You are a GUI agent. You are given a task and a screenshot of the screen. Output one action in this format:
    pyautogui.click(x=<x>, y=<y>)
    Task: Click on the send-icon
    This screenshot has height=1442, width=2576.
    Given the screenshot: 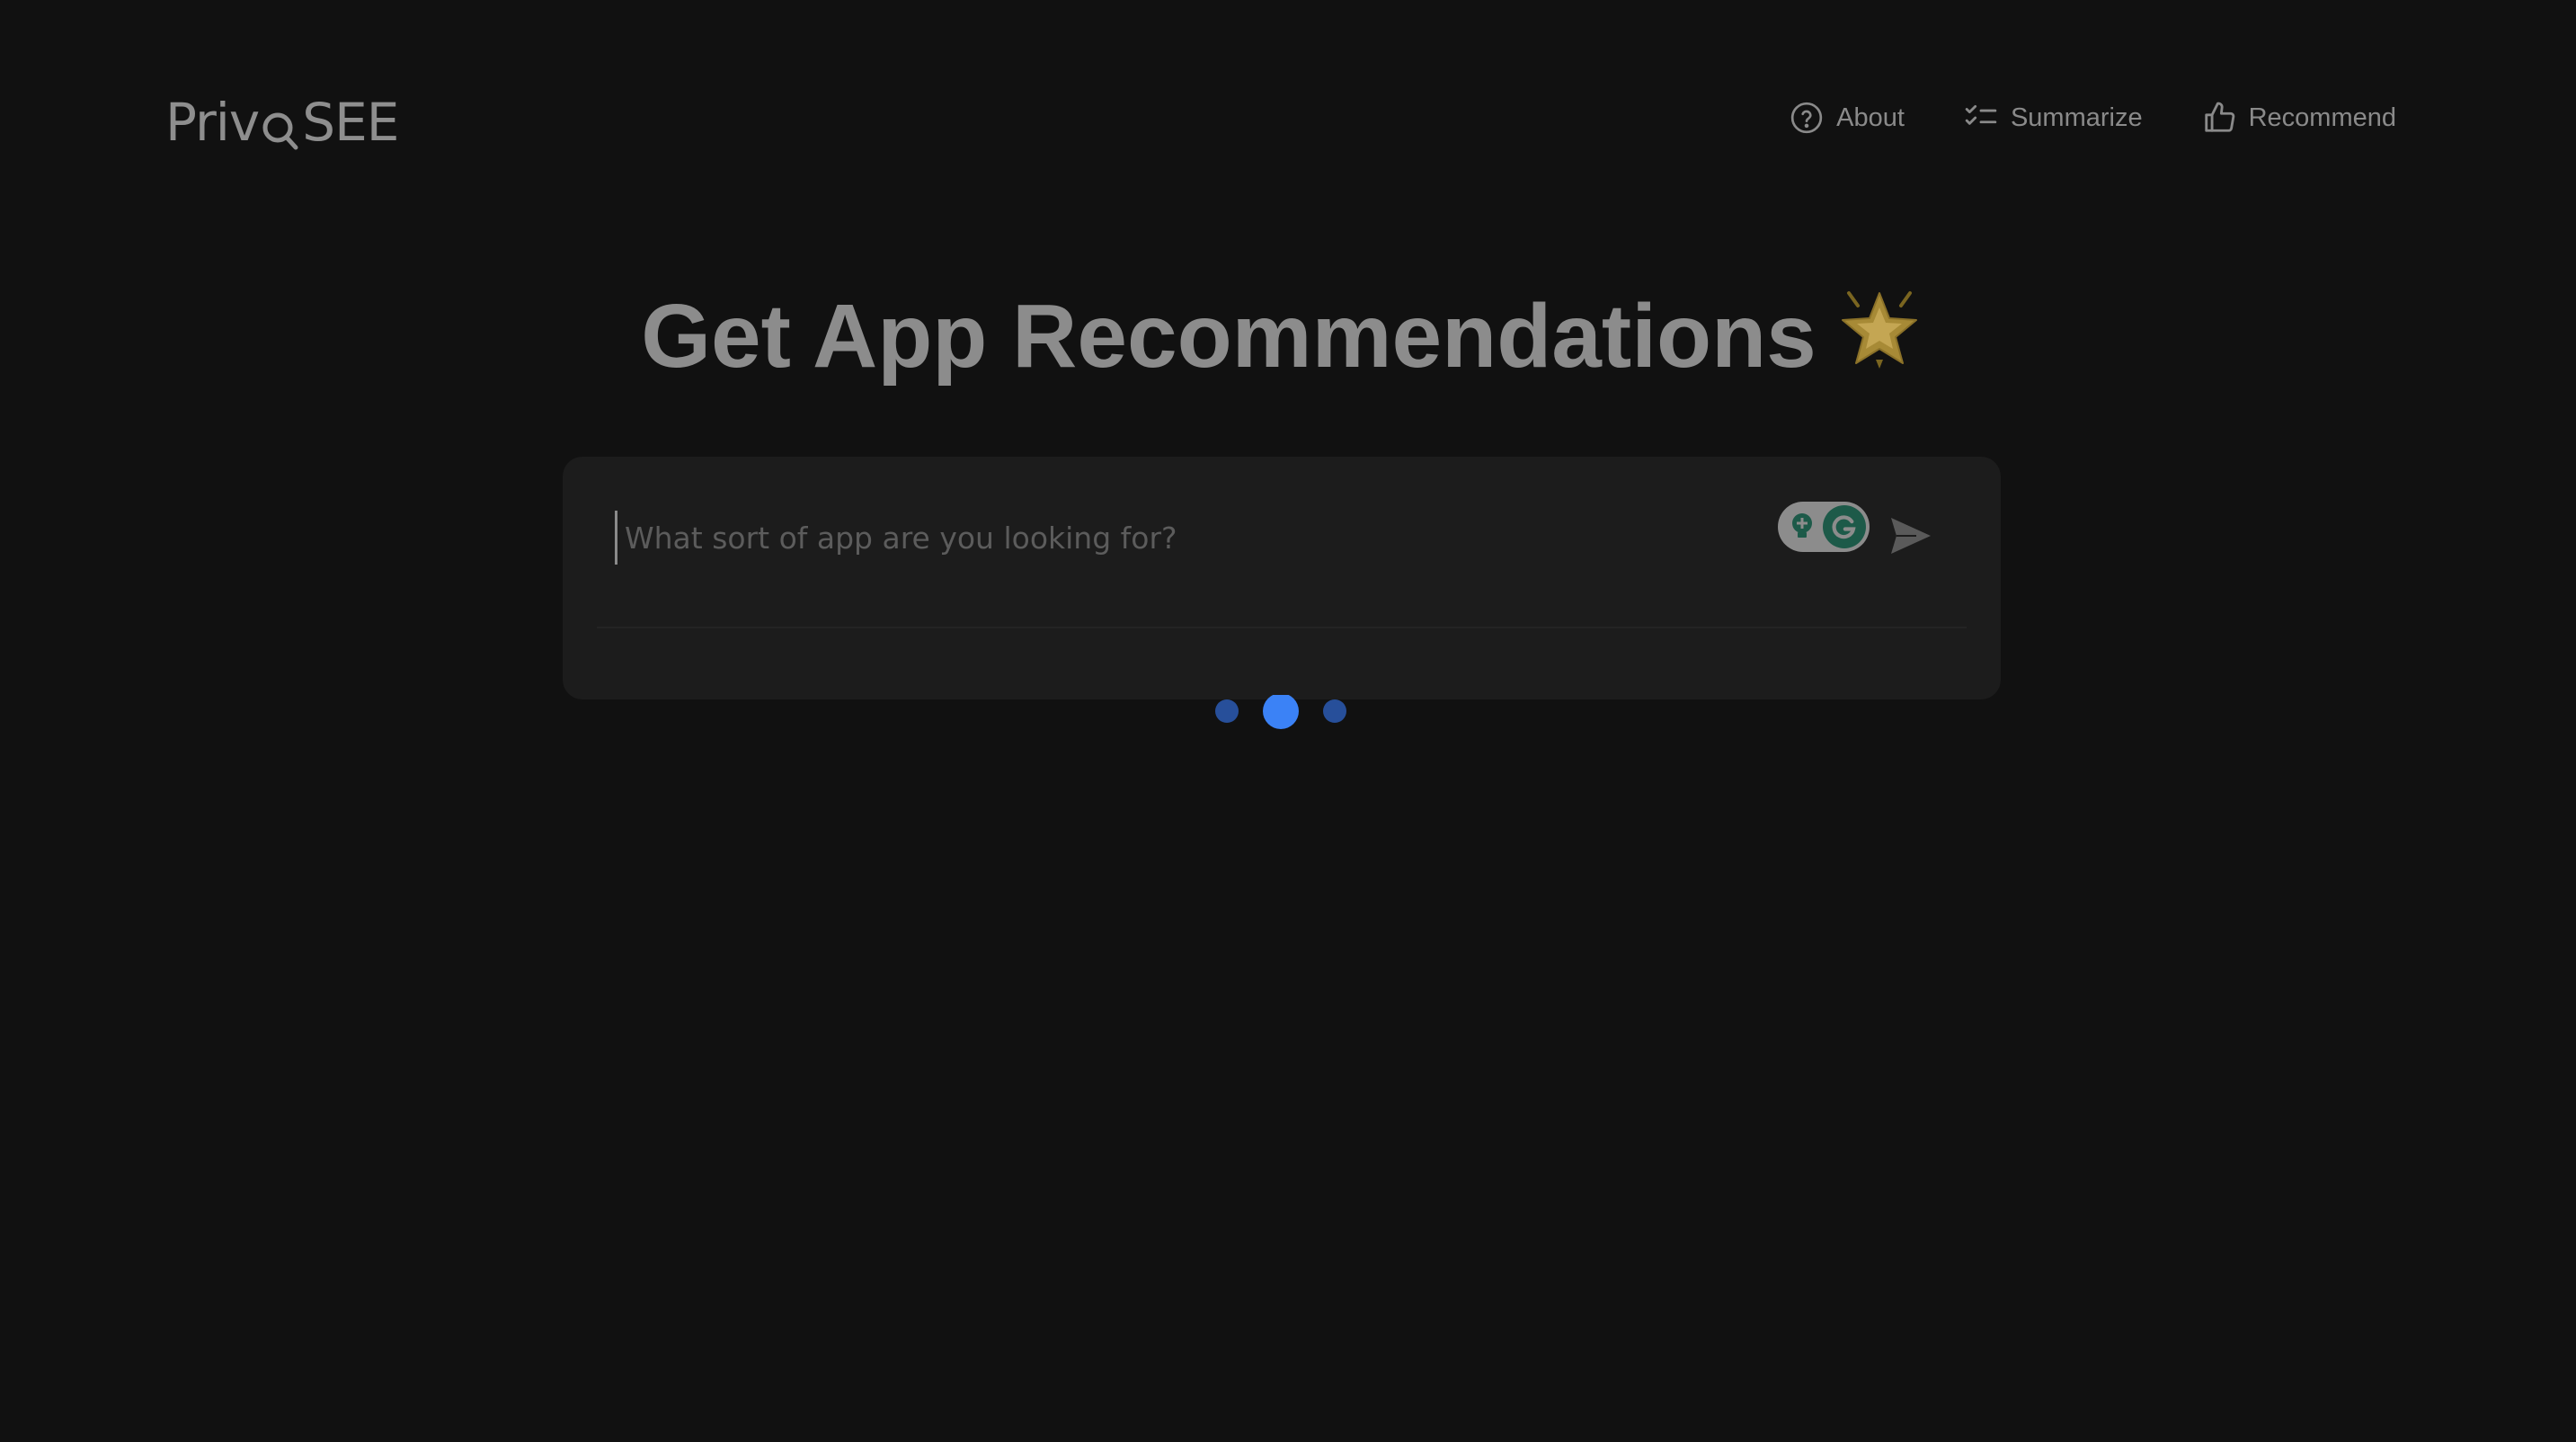 What is the action you would take?
    pyautogui.click(x=1910, y=536)
    